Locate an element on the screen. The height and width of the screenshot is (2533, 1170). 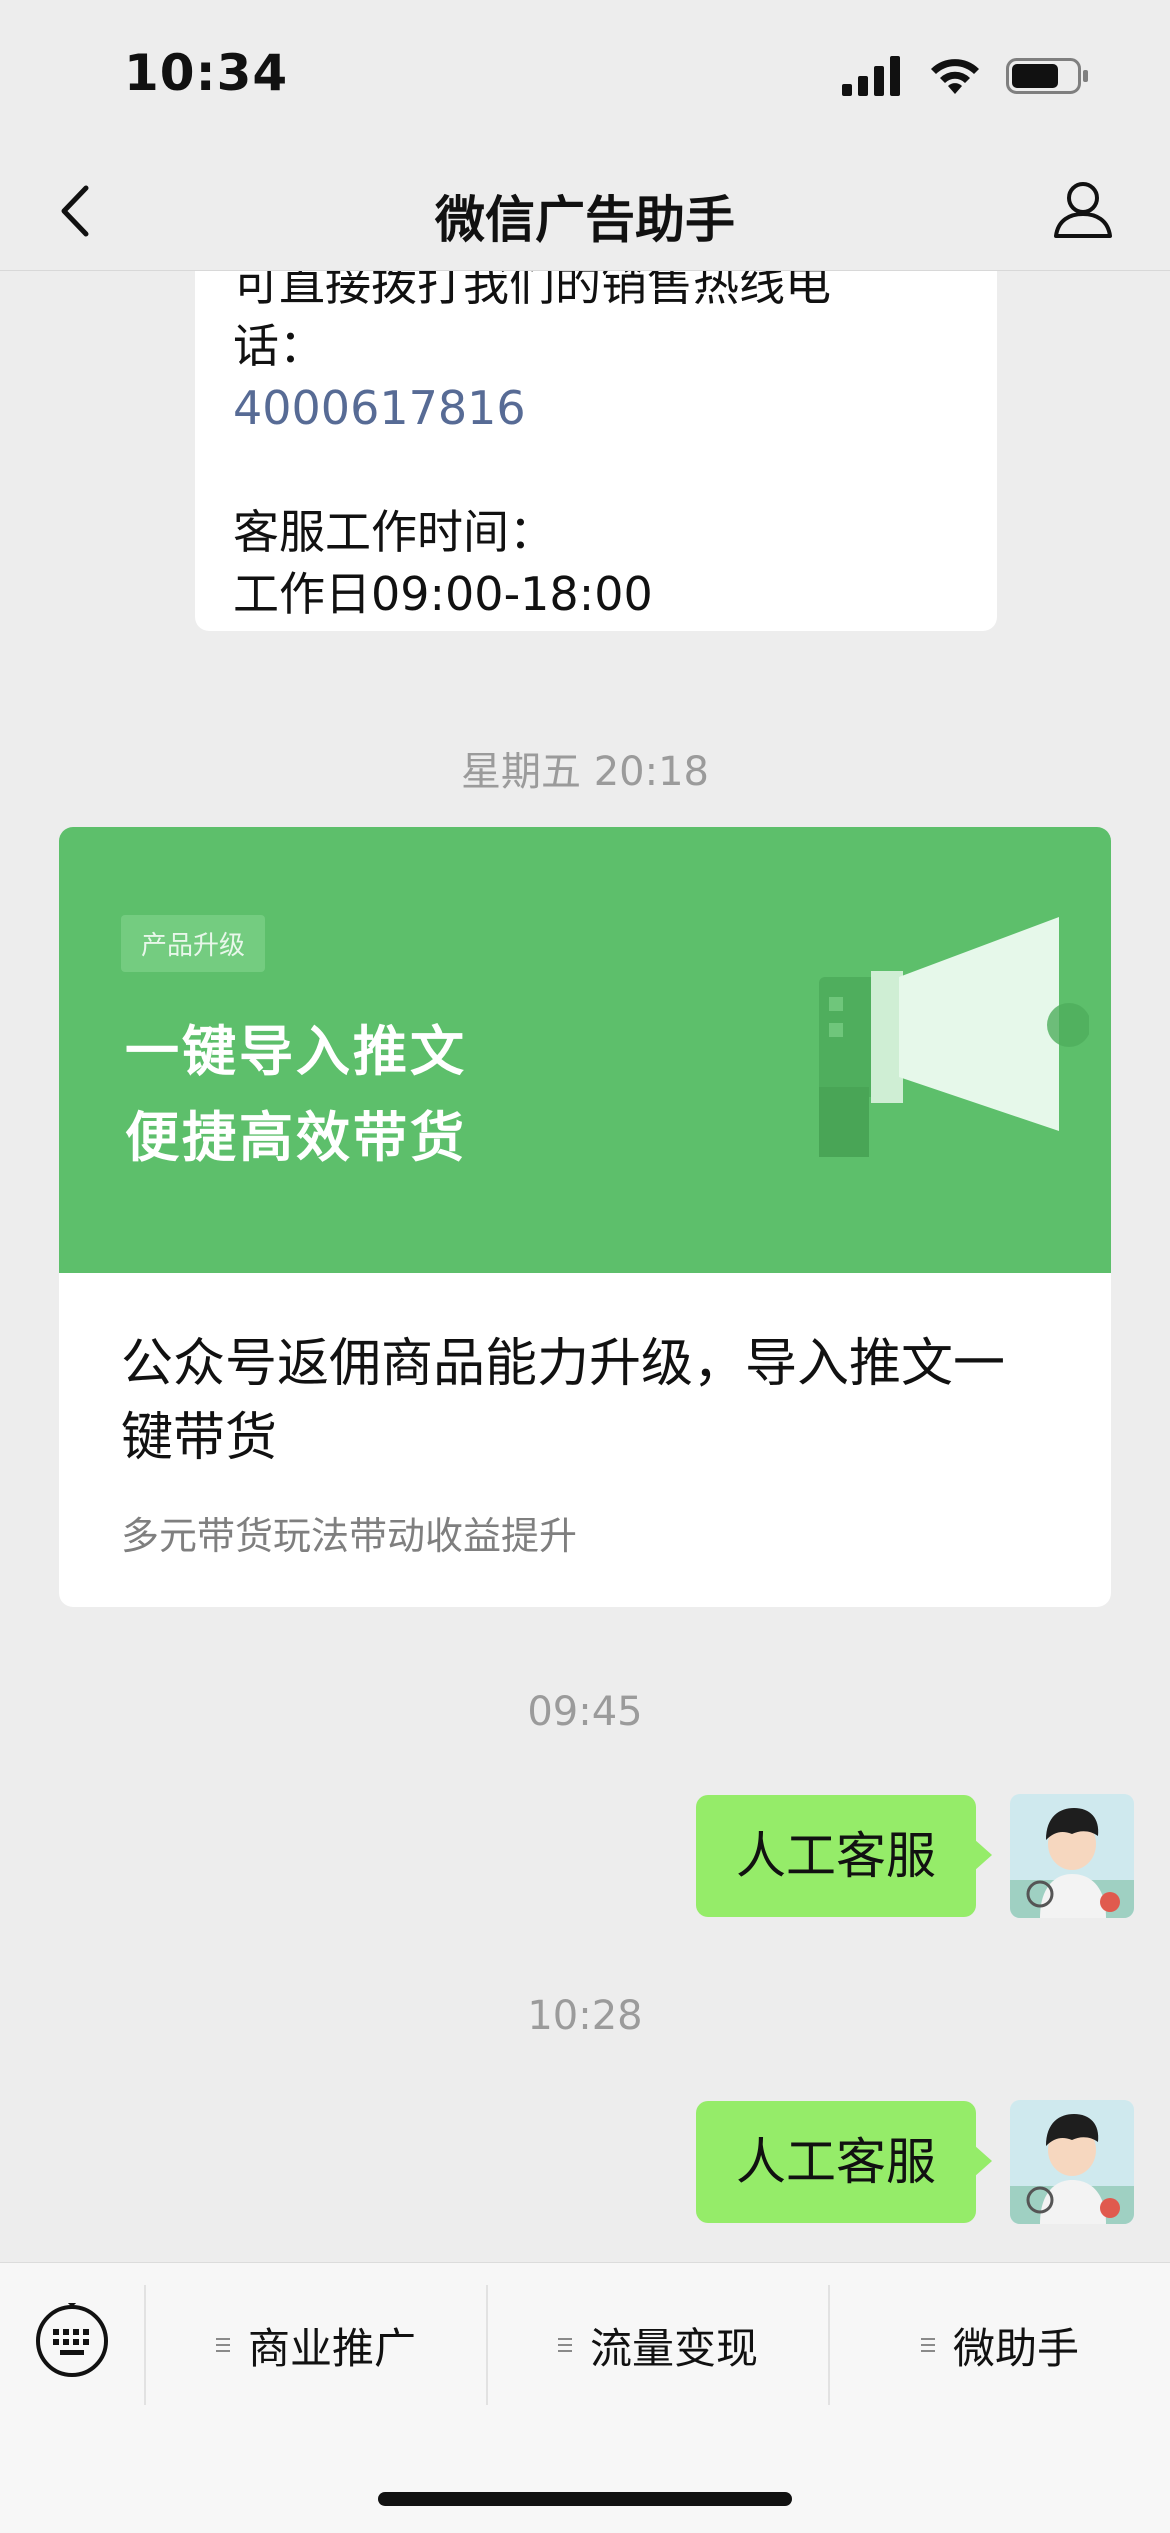
slogan-line: 便捷高效带货 is located at coordinates (296, 1137).